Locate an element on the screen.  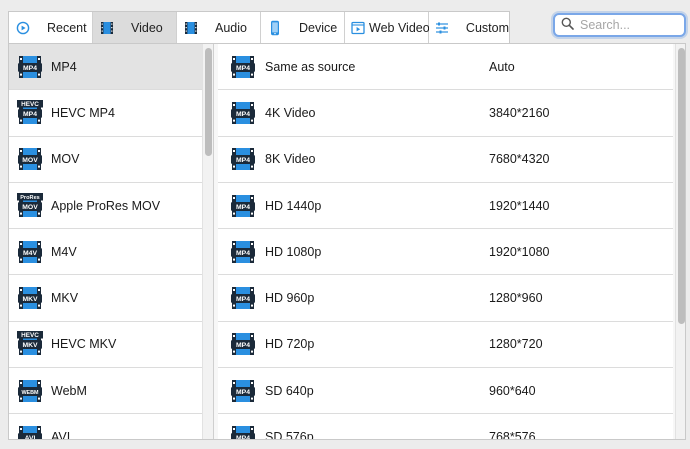
quality-resolution: 1920*1440 is located at coordinates (519, 205).